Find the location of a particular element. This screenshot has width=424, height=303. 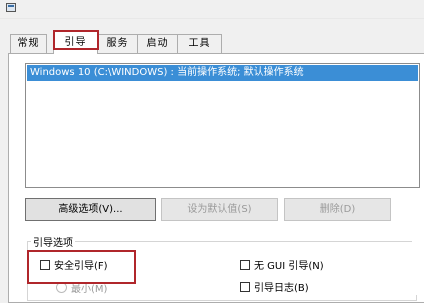

boot-entry-item: Windows 10 (C:\WINDOWS) : 当前操作系统; 默认操作系统 is located at coordinates (222, 73).